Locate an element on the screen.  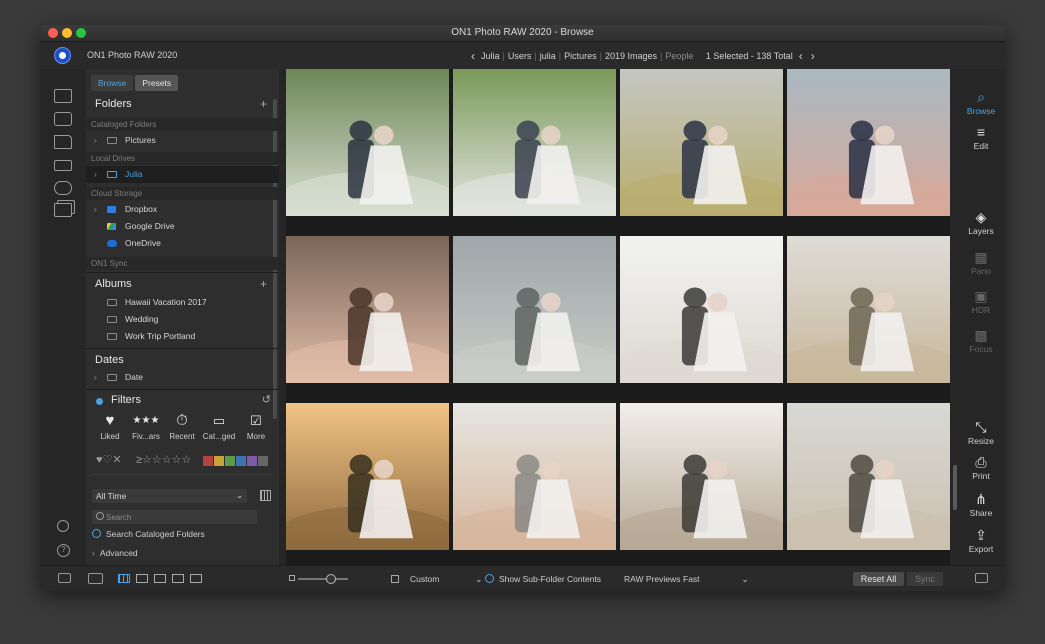
album-item: Work Trip Portland is located at coordinates (182, 336).